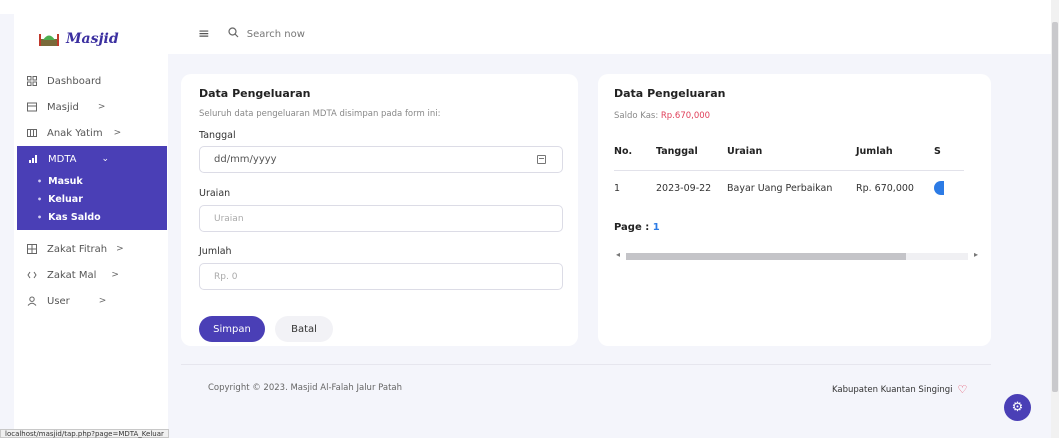  What do you see at coordinates (74, 217) in the screenshot?
I see `sidebar-subitem-label: Kas Saldo` at bounding box center [74, 217].